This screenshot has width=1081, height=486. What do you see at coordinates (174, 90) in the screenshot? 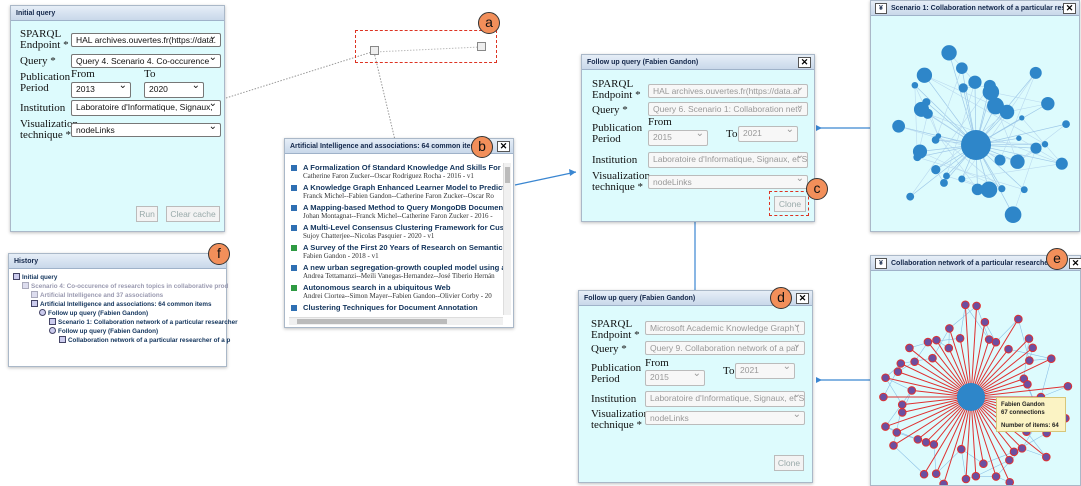
I see `to-select: 2020` at bounding box center [174, 90].